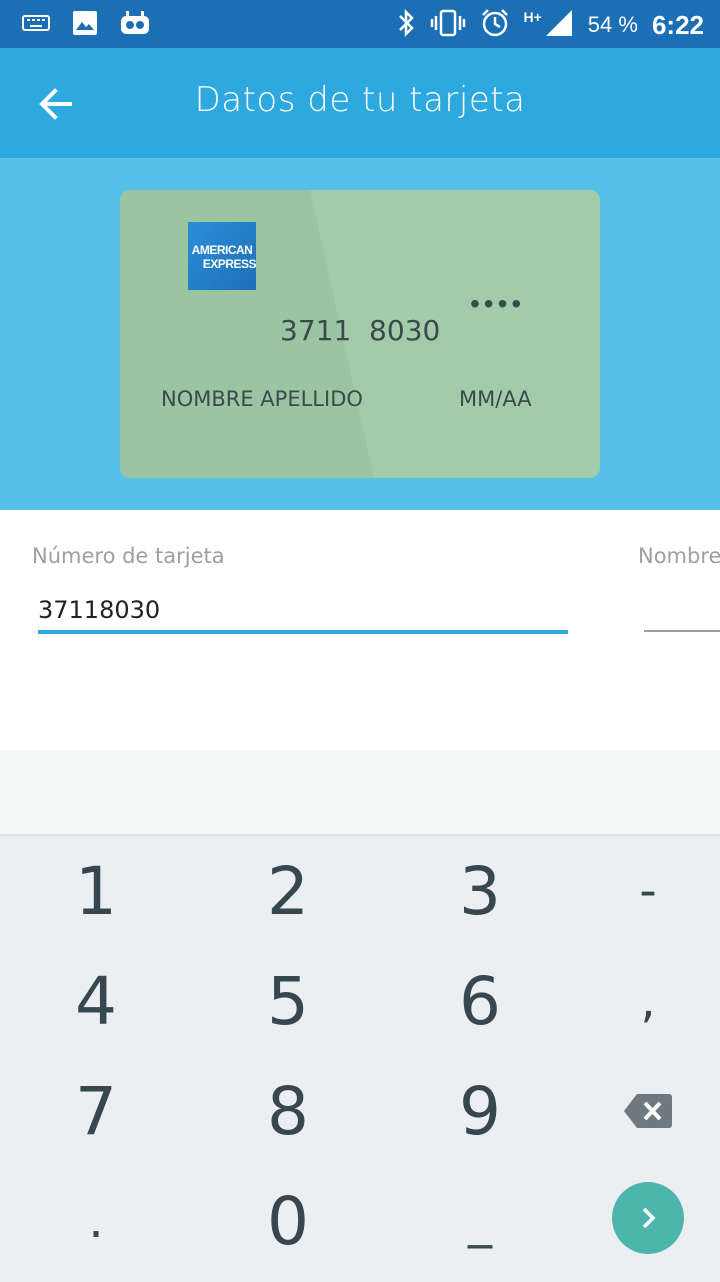  I want to click on key-4: 4, so click(96, 1001).